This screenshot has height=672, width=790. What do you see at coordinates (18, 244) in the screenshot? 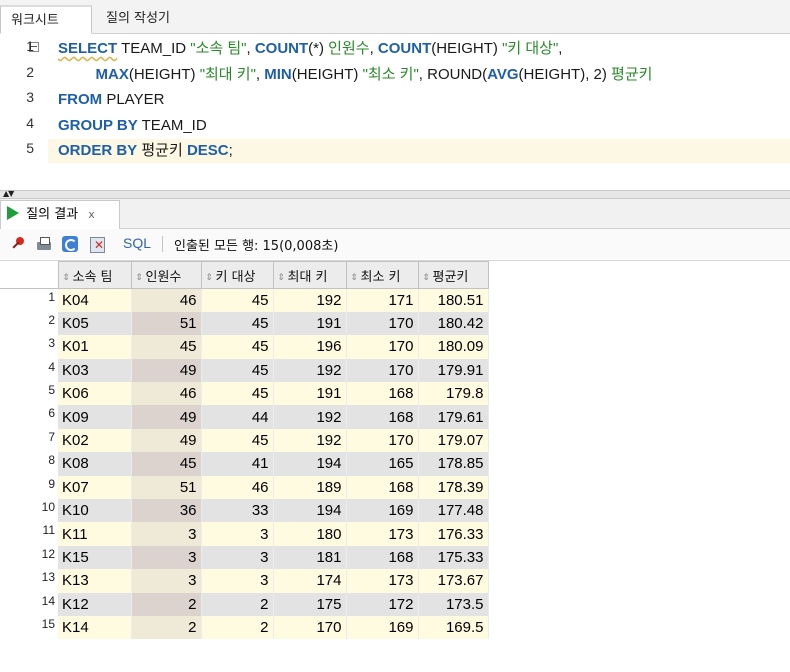
I see `pin-icon` at bounding box center [18, 244].